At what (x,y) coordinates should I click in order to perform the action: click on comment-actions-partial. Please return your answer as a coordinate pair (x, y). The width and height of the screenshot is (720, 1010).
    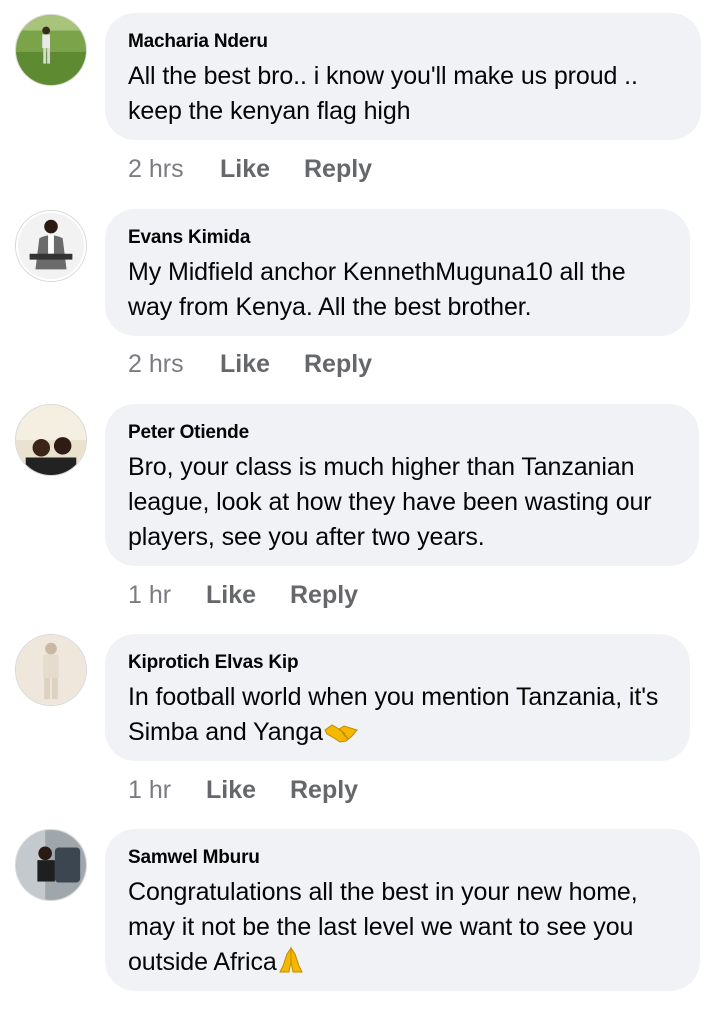
    Looking at the image, I should click on (178, 1006).